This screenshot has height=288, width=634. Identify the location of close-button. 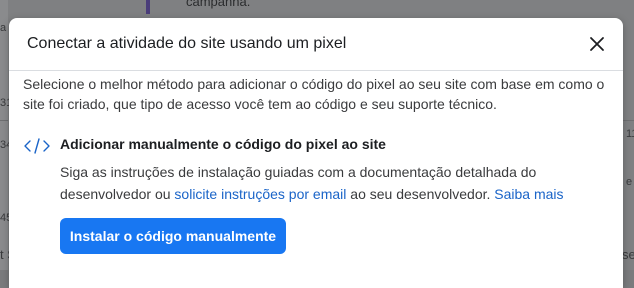
(597, 44).